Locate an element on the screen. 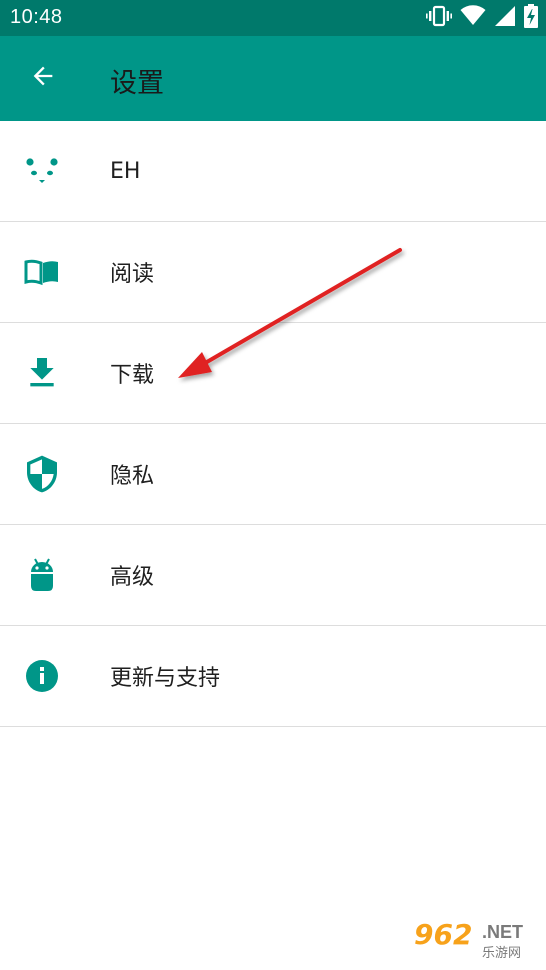 This screenshot has width=546, height=970. settings-item-advanced: 高级 is located at coordinates (273, 575).